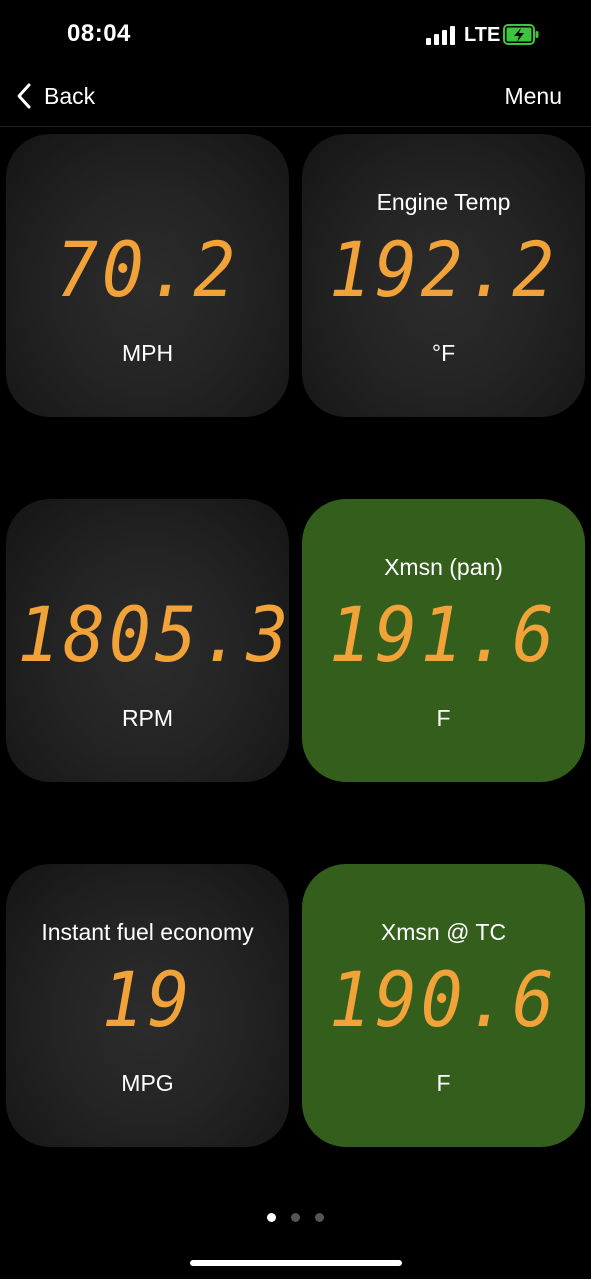  I want to click on gauge-tile-rpm: 1805.3 RPM, so click(147, 640).